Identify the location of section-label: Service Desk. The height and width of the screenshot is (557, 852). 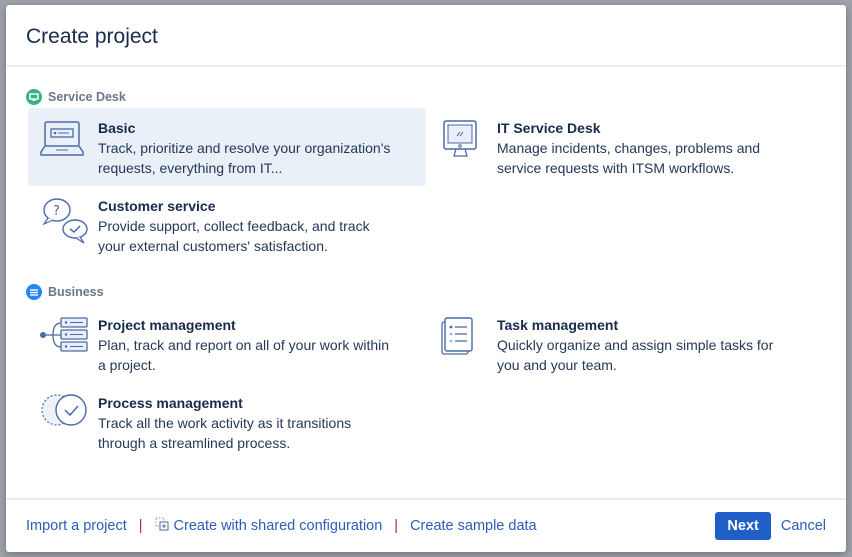
(87, 97).